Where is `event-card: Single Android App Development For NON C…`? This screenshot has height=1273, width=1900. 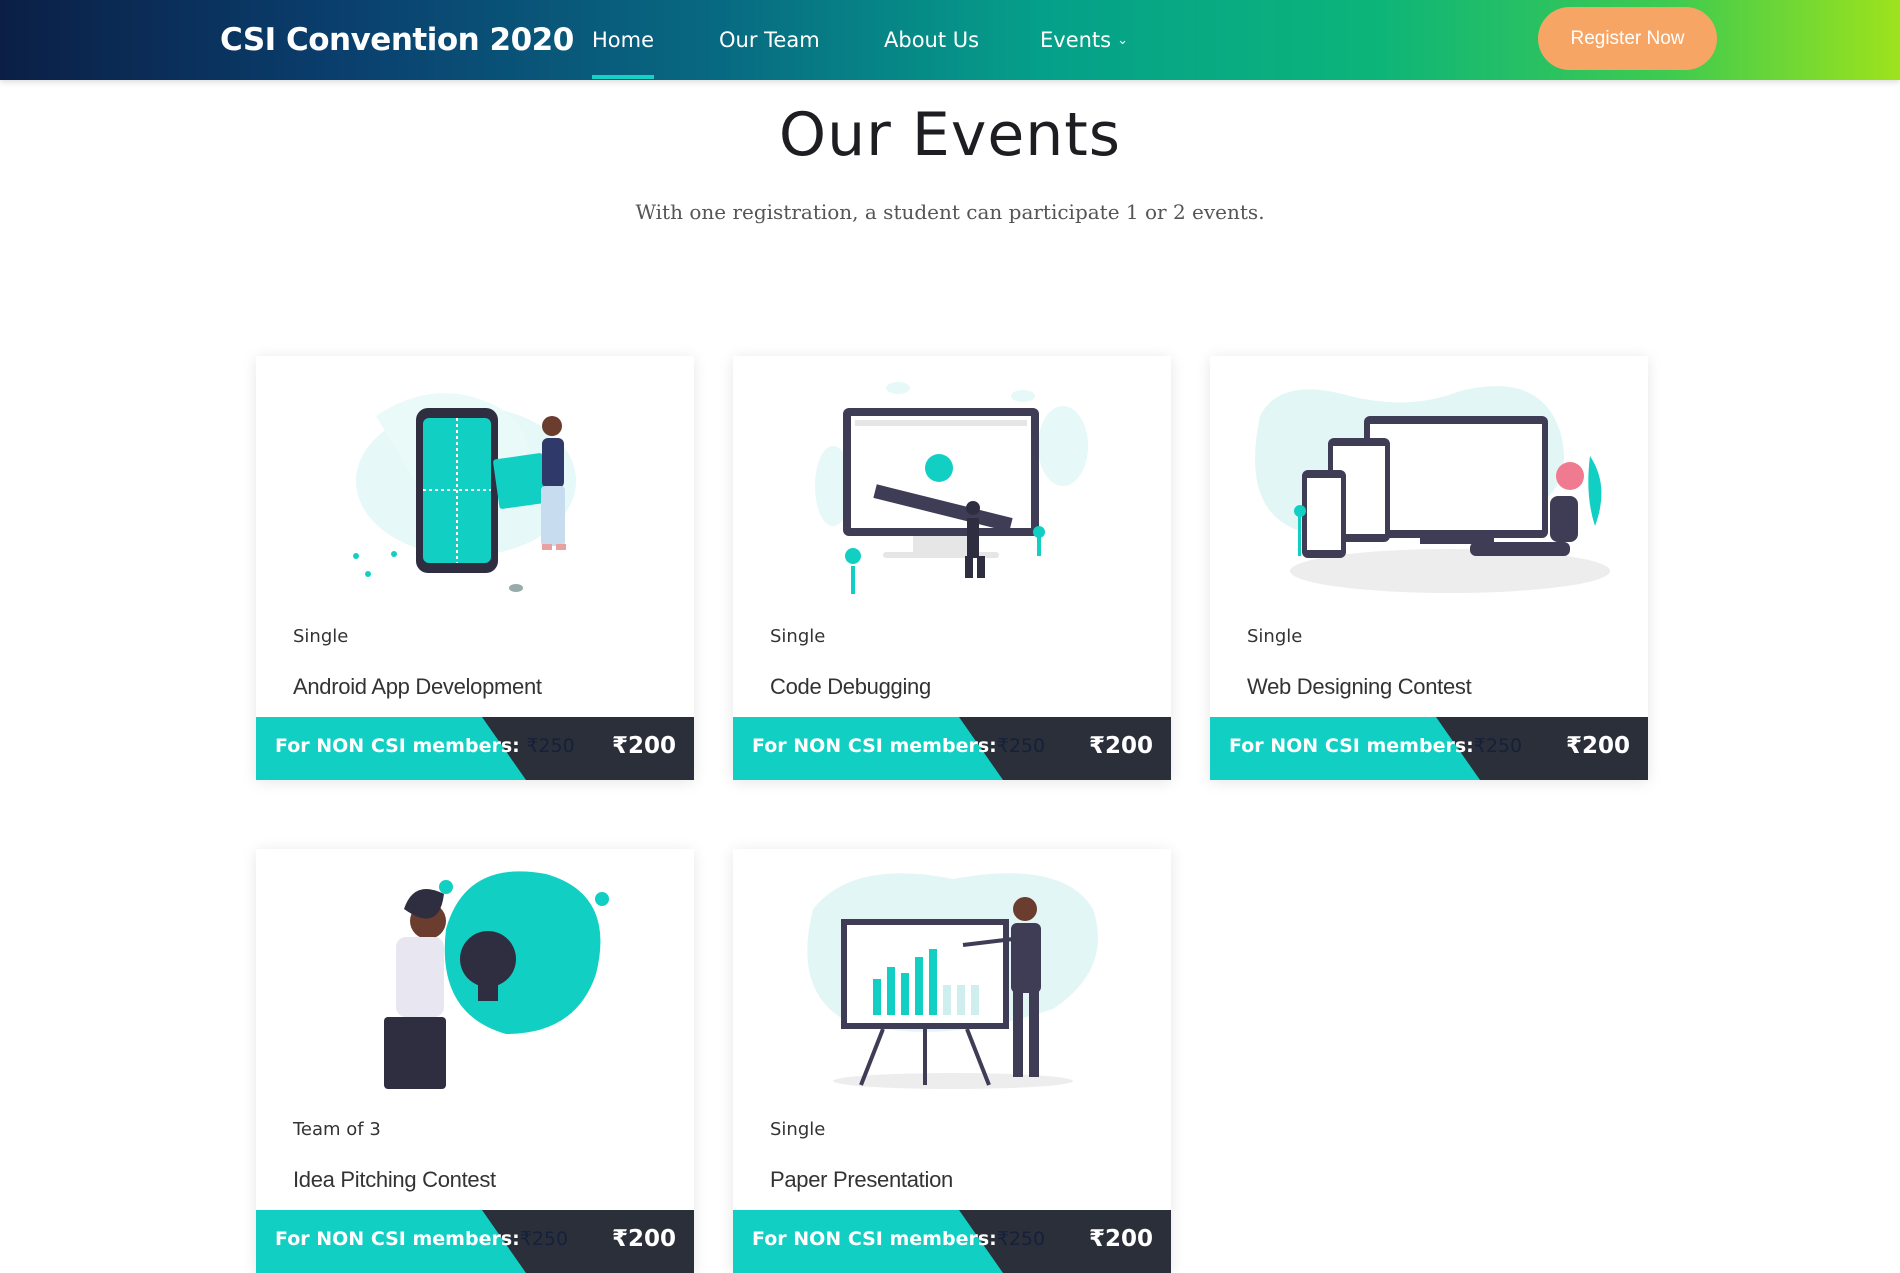
event-card: Single Android App Development For NON C… is located at coordinates (475, 568).